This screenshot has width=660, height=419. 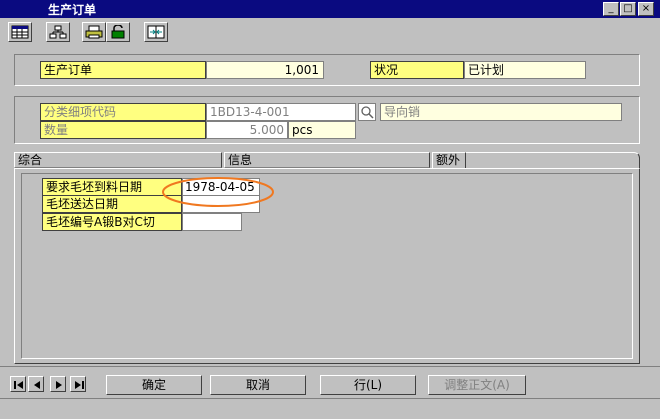 I want to click on previous-record-button, so click(x=36, y=384).